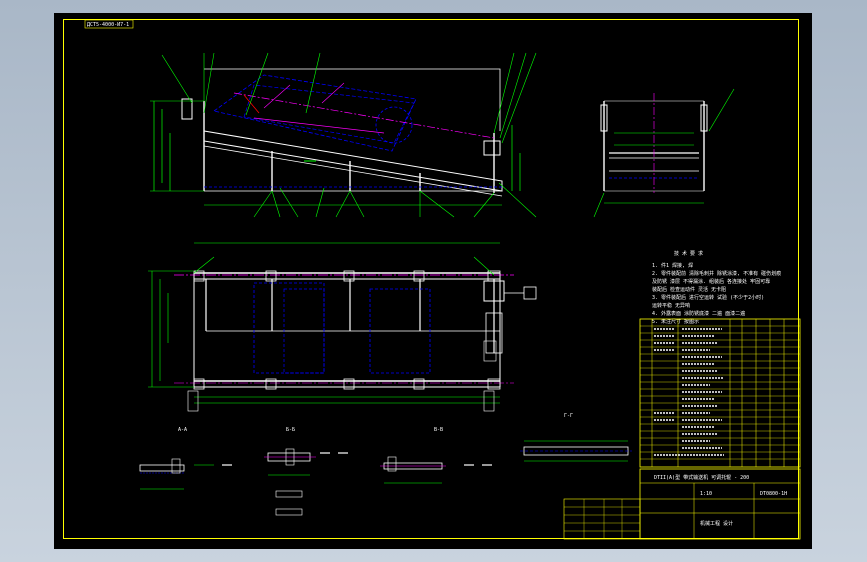 The height and width of the screenshot is (562, 867). Describe the element at coordinates (343, 135) in the screenshot. I see `front-elevation` at that location.